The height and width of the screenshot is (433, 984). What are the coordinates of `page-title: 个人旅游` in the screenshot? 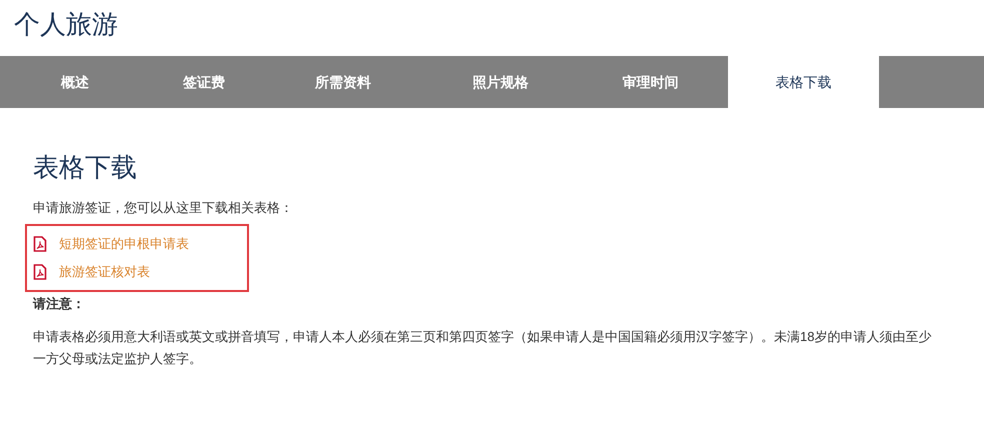 It's located at (66, 24).